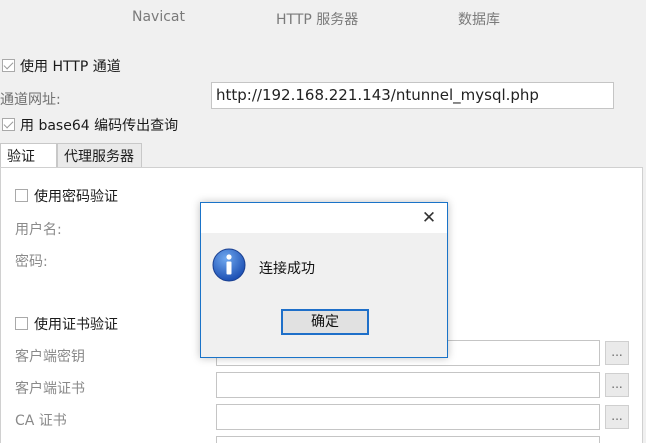 The width and height of the screenshot is (646, 443). Describe the element at coordinates (50, 389) in the screenshot. I see `client-cert-label: 客户端证书` at that location.